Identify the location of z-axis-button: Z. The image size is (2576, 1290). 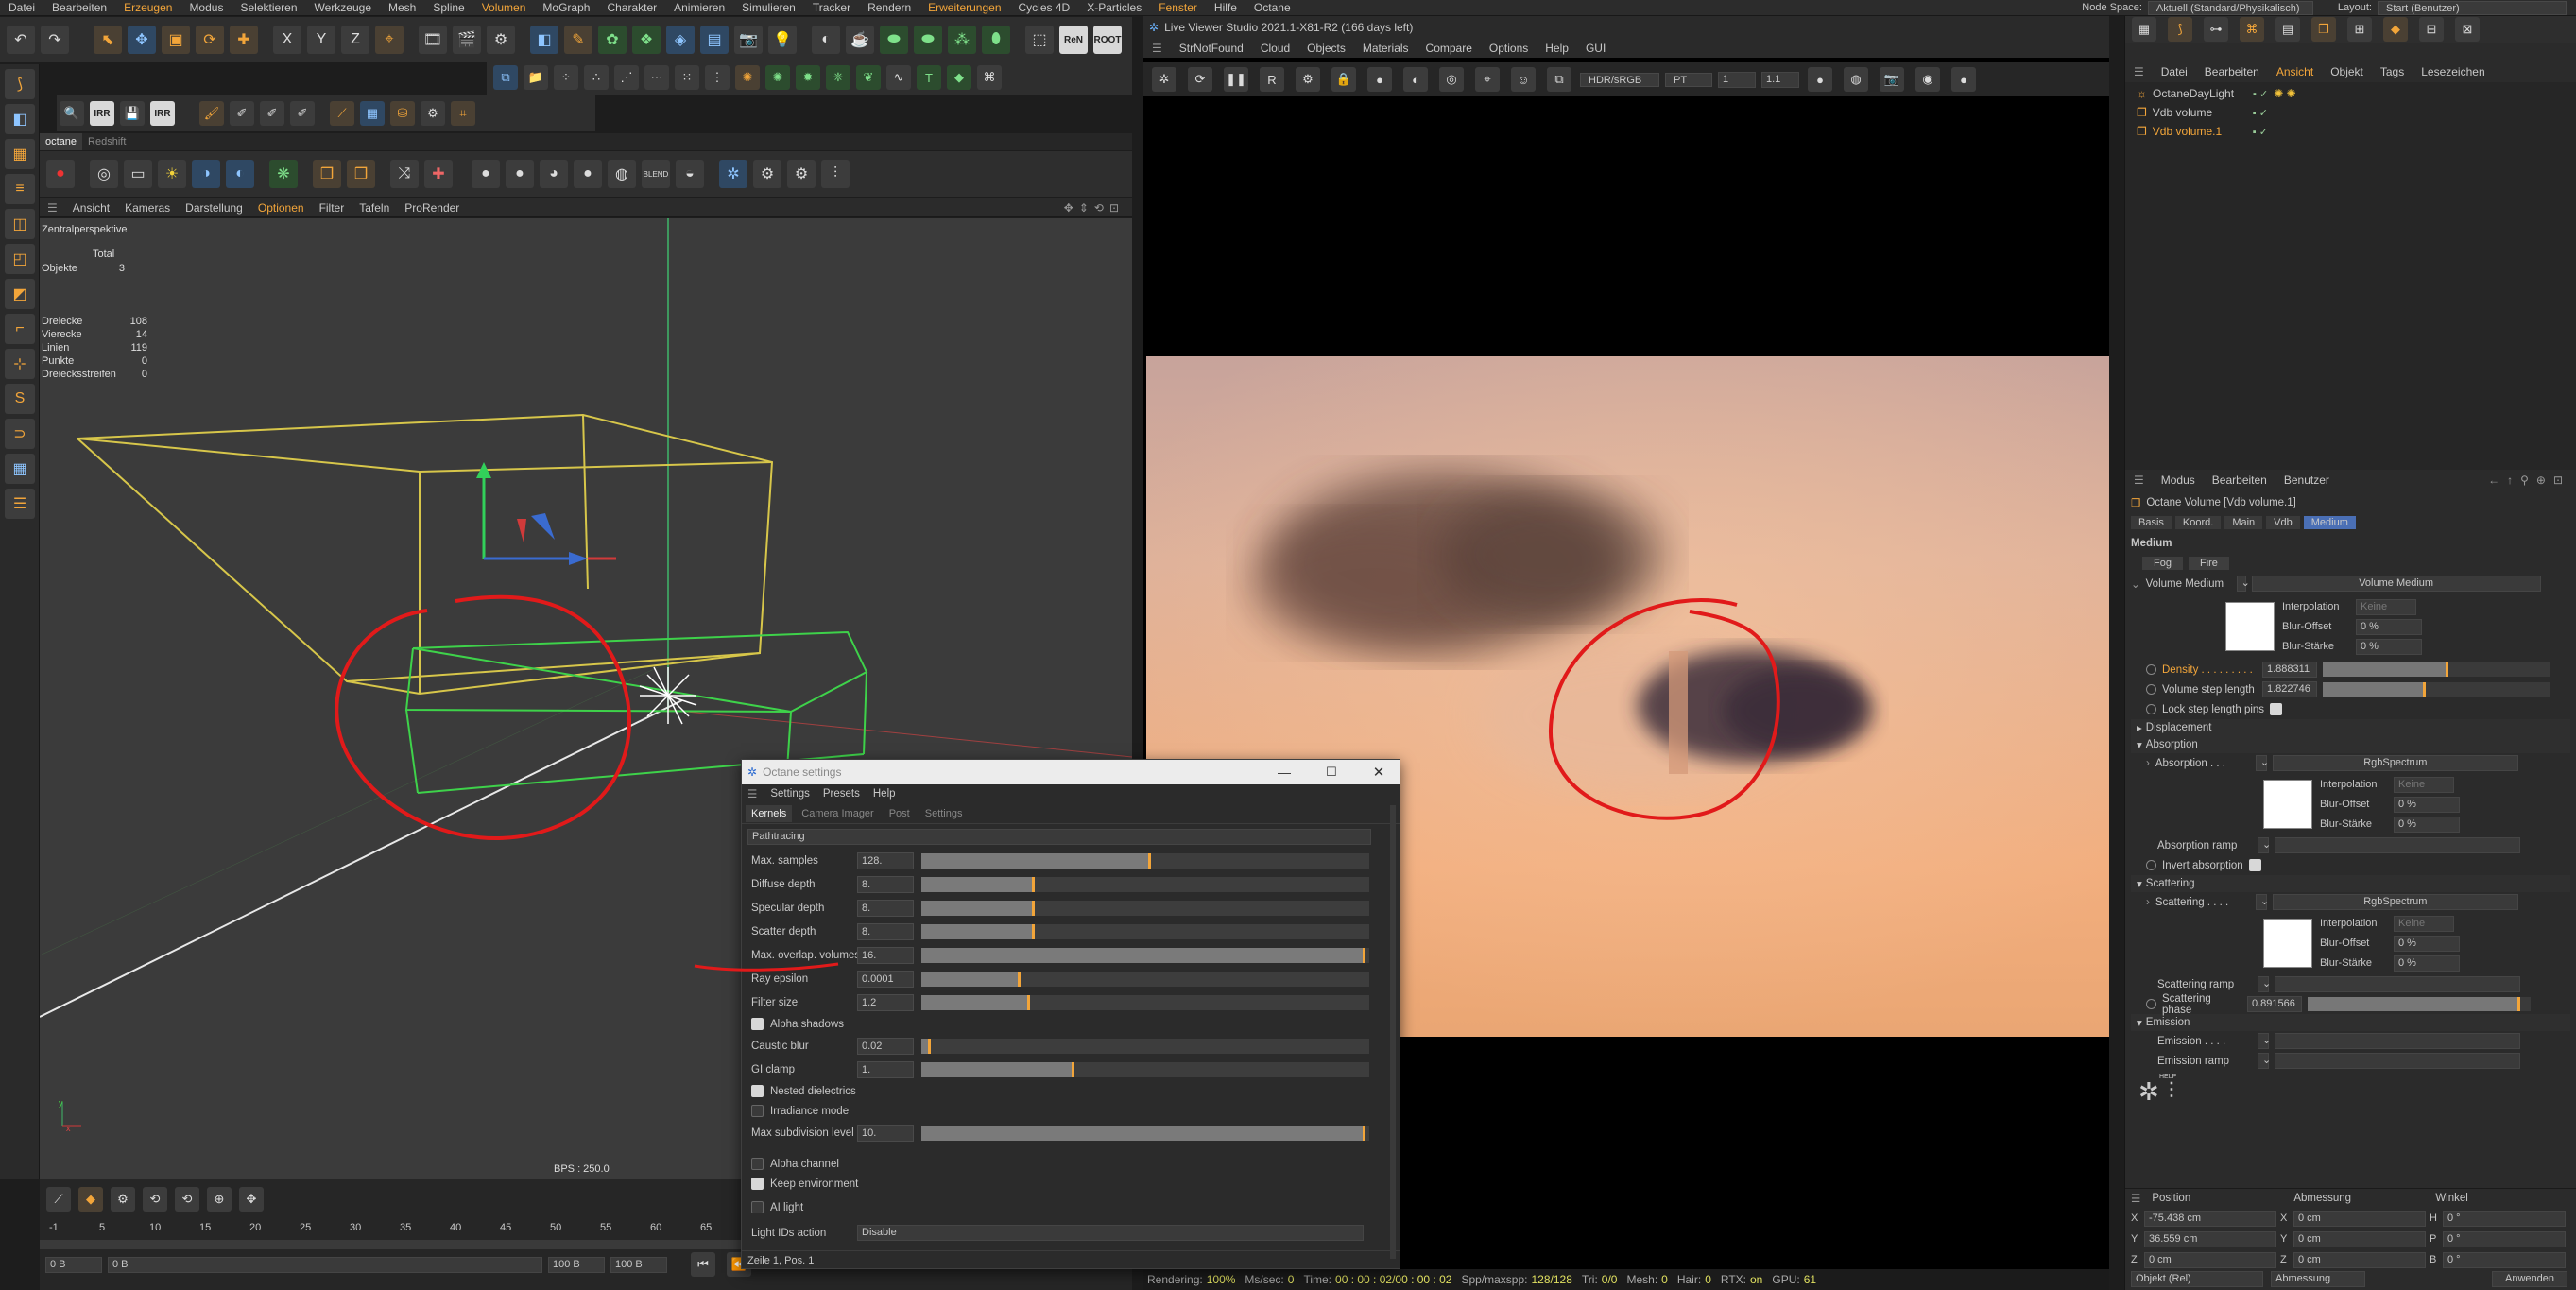
(355, 40).